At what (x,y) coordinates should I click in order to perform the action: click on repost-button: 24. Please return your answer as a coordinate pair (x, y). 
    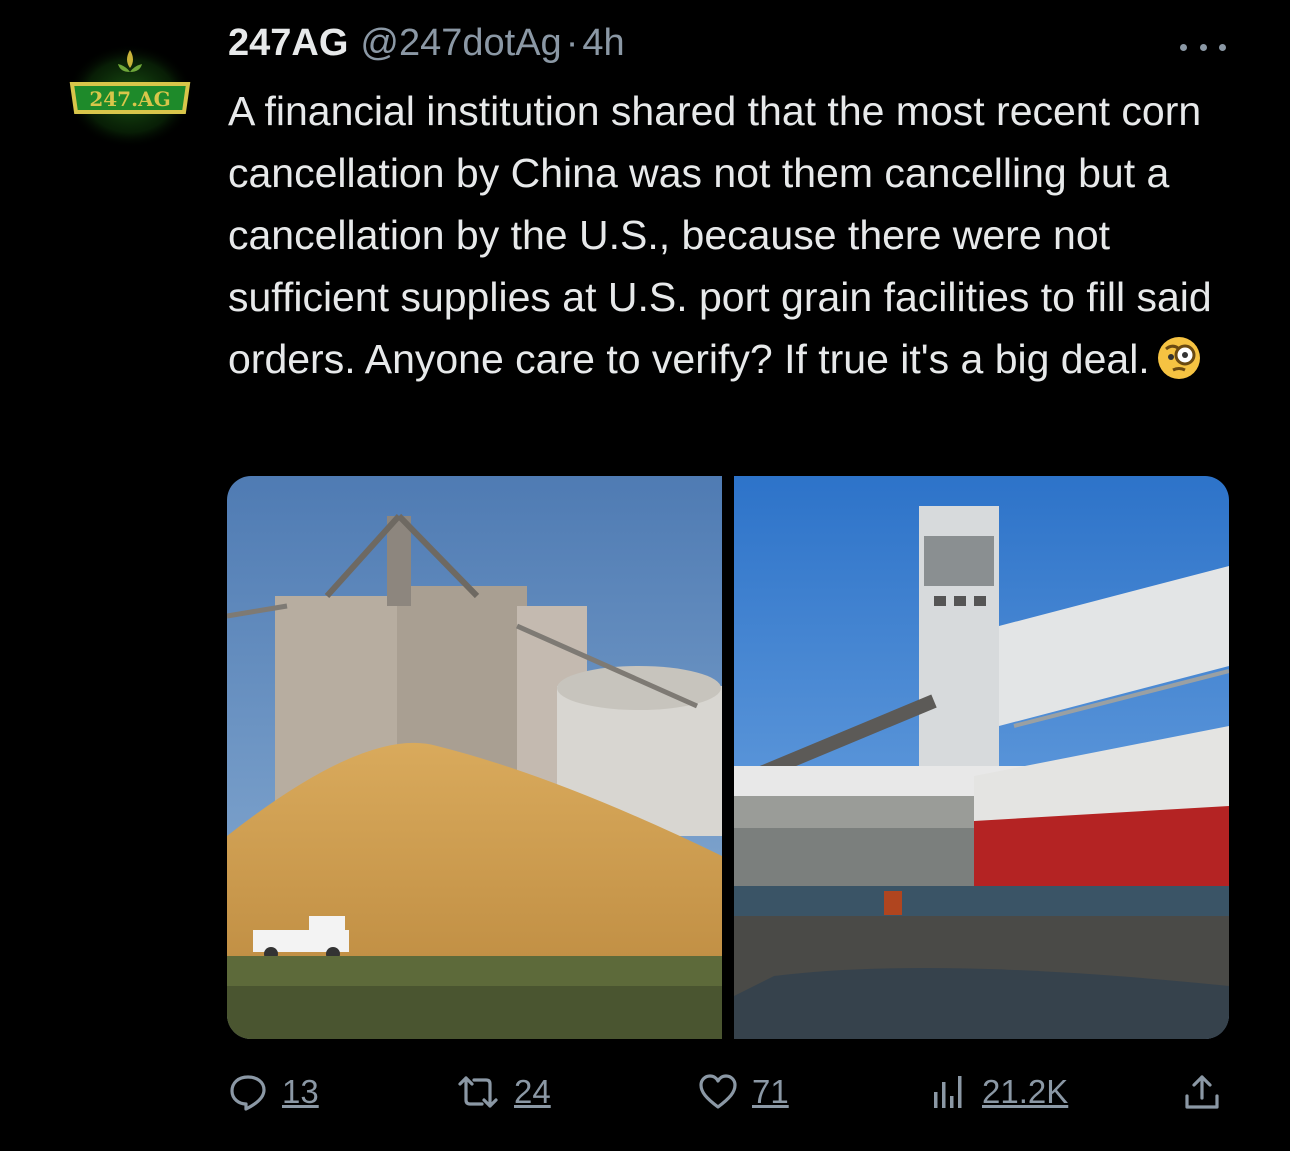
    Looking at the image, I should click on (503, 1092).